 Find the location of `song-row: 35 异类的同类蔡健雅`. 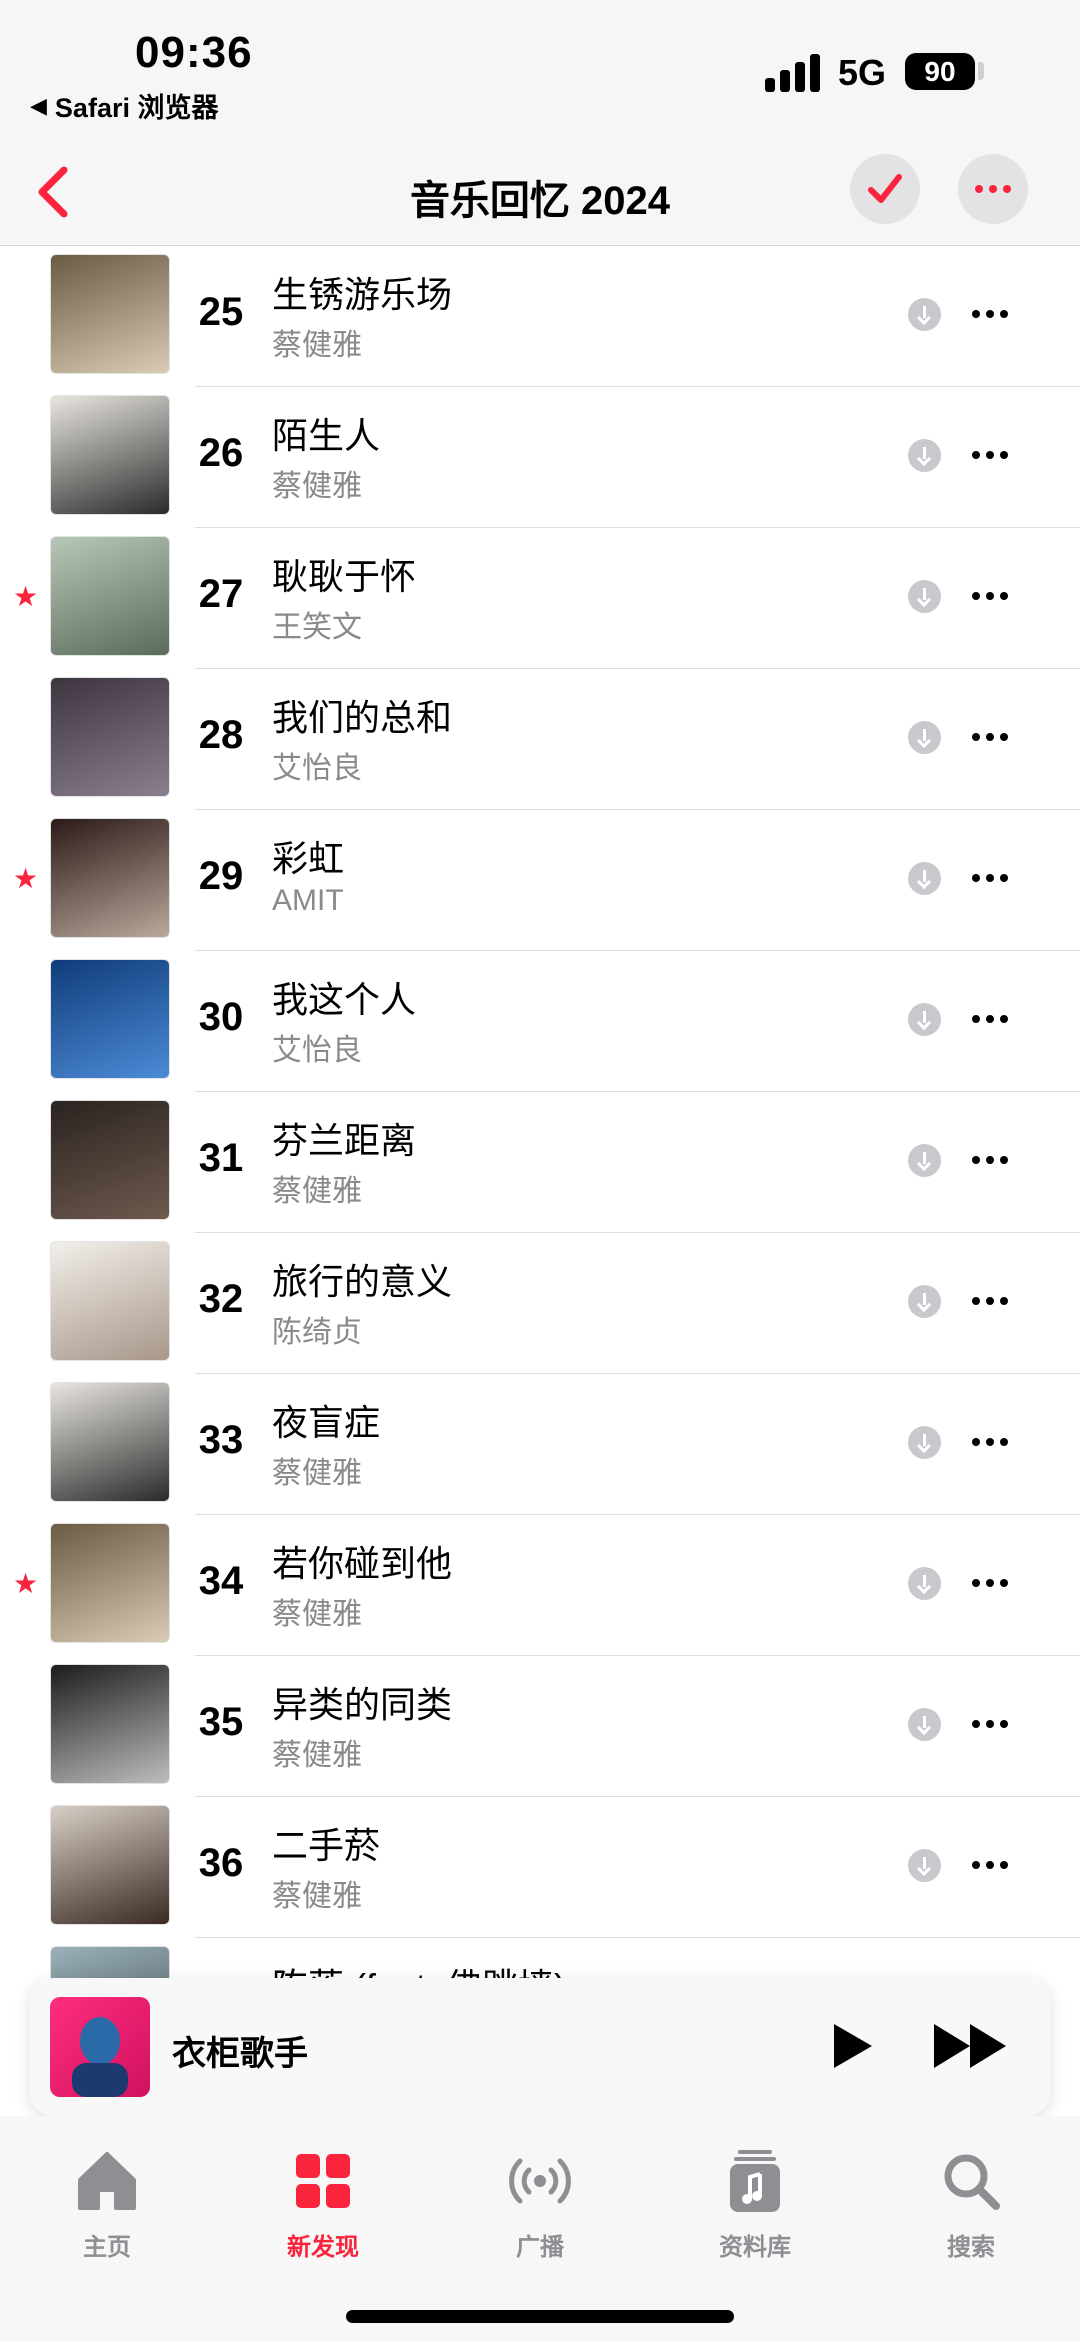

song-row: 35 异类的同类蔡健雅 is located at coordinates (540, 1726).